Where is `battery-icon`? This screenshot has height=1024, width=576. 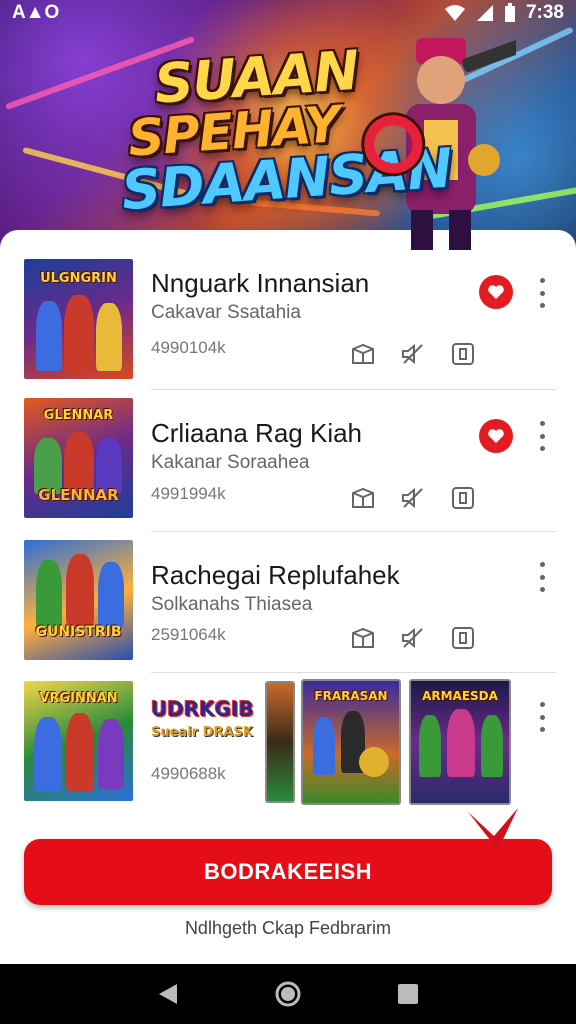 battery-icon is located at coordinates (509, 12).